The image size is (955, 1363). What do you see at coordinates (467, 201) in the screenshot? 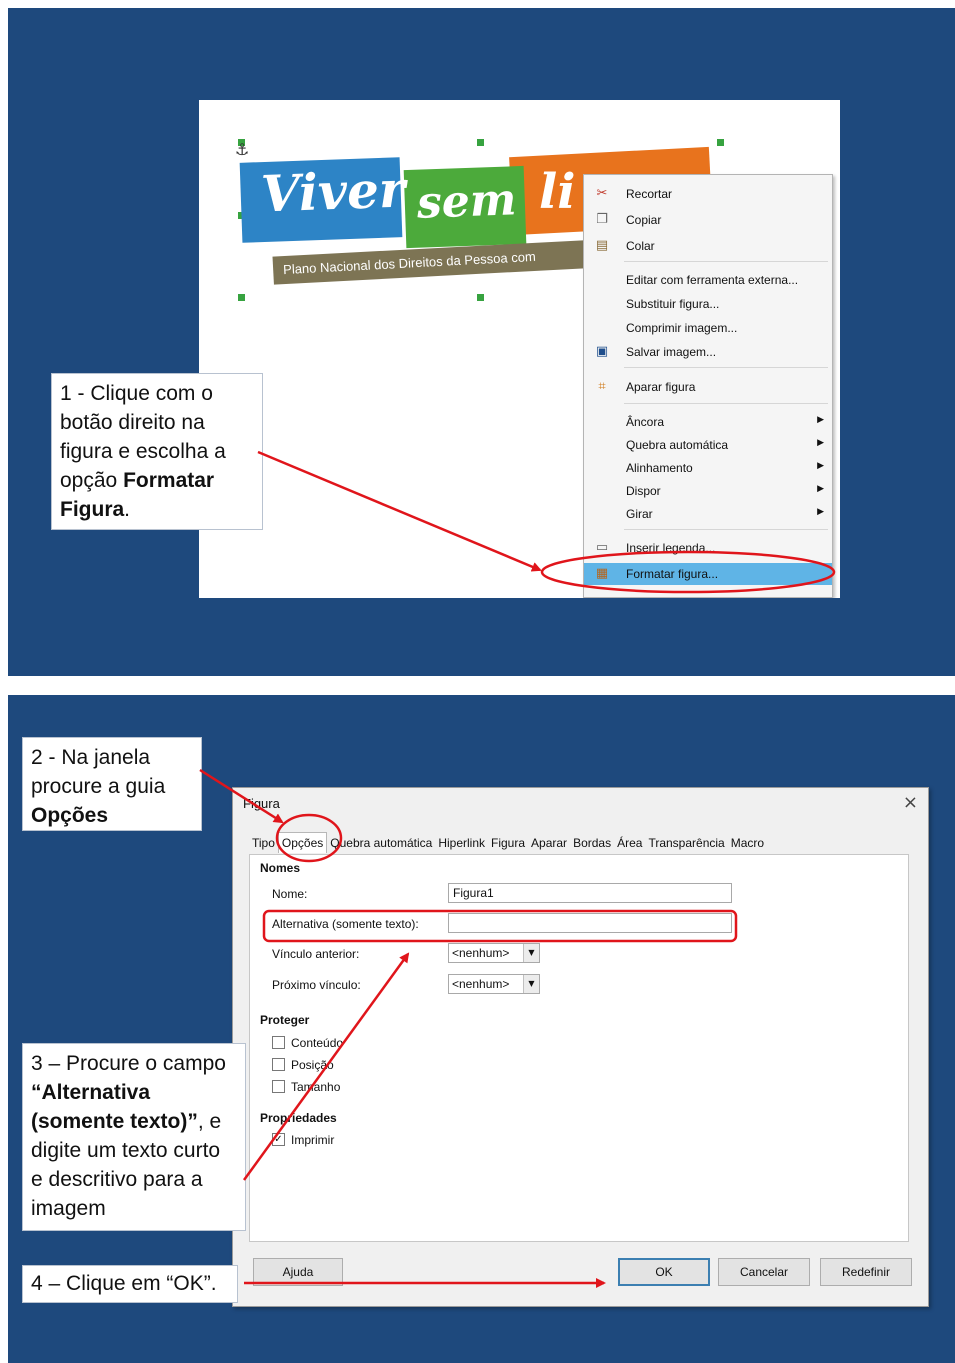
I see `logo-word-sem: sem` at bounding box center [467, 201].